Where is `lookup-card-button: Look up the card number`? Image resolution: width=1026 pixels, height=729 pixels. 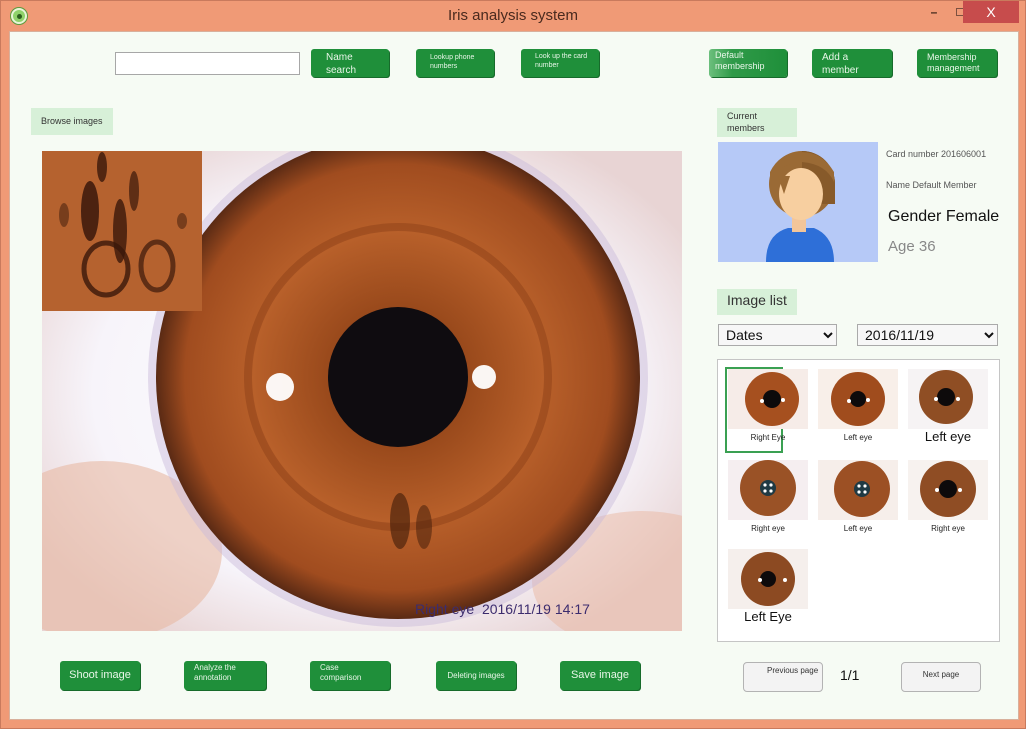
lookup-card-button: Look up the card number is located at coordinates (560, 63).